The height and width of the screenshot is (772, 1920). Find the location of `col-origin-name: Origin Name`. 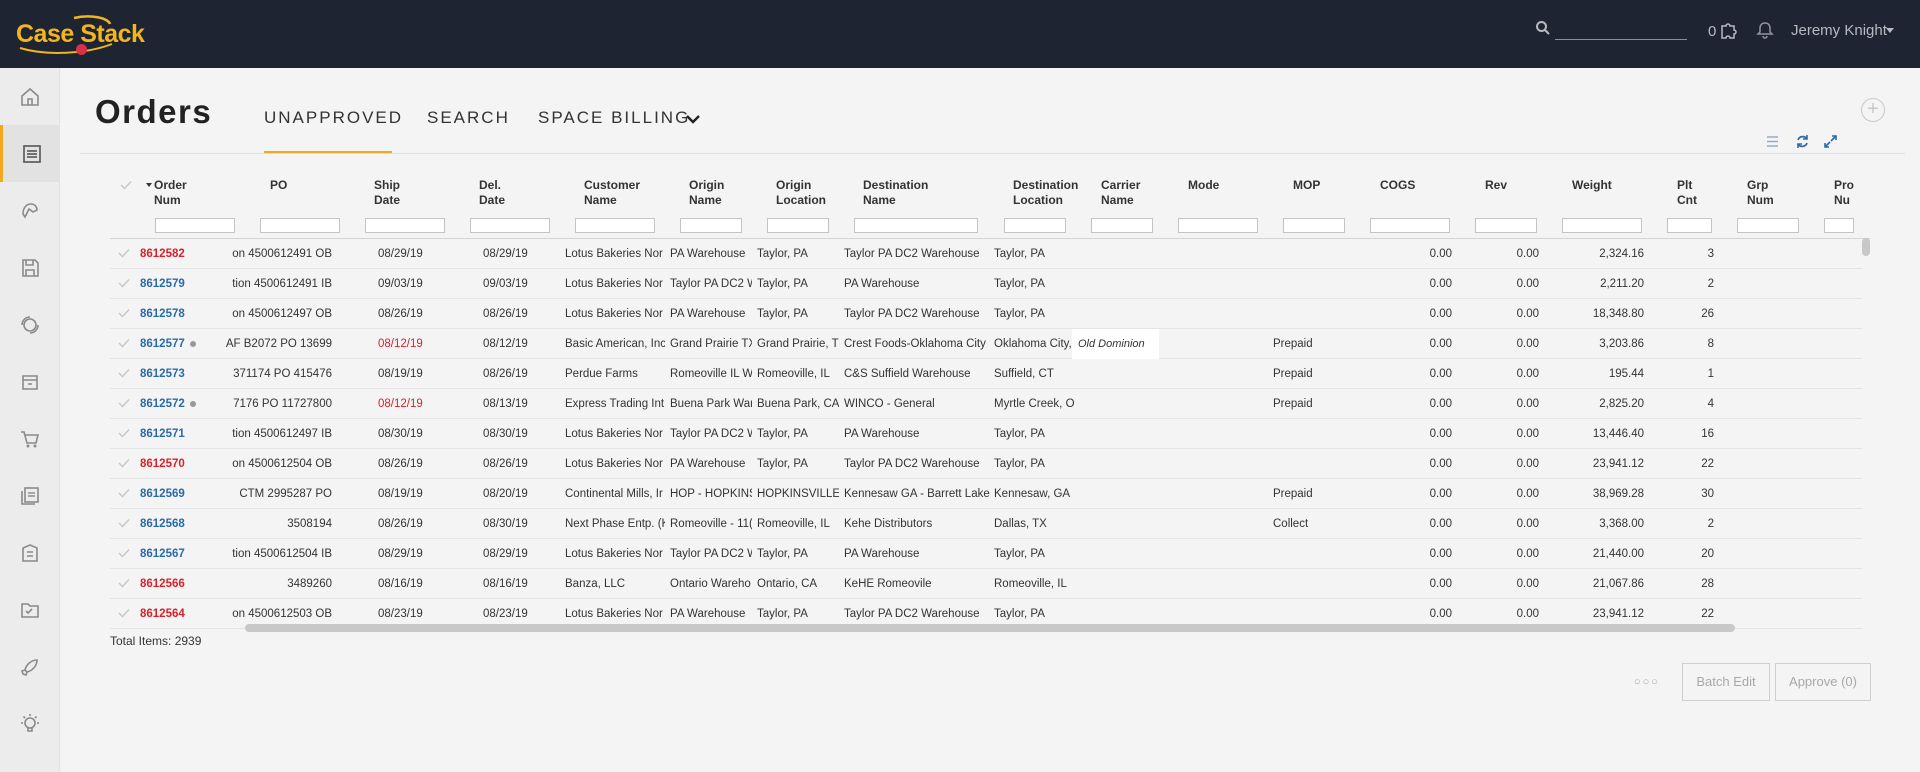

col-origin-name: Origin Name is located at coordinates (706, 193).